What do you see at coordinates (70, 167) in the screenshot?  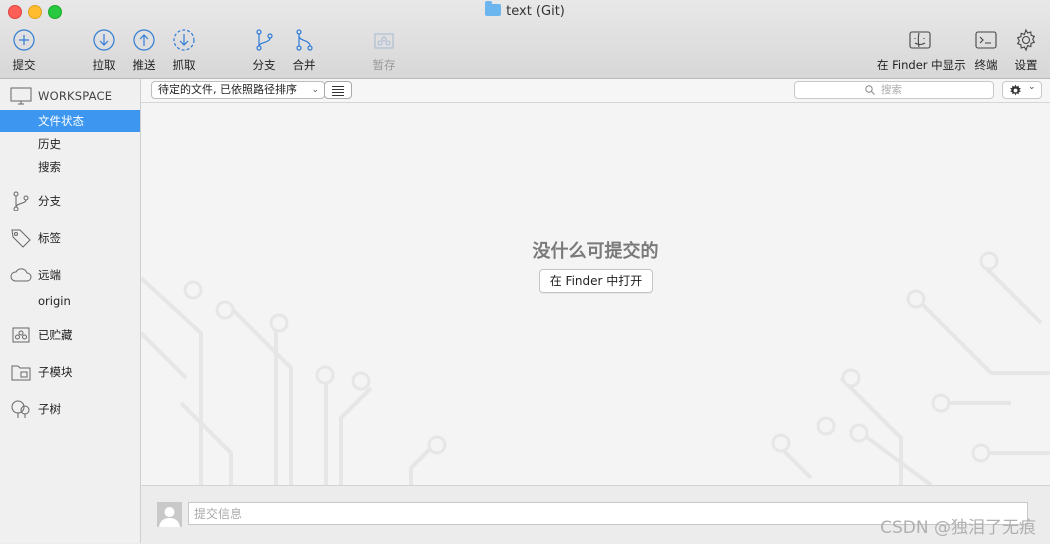 I see `sidebar-item-search: 搜索` at bounding box center [70, 167].